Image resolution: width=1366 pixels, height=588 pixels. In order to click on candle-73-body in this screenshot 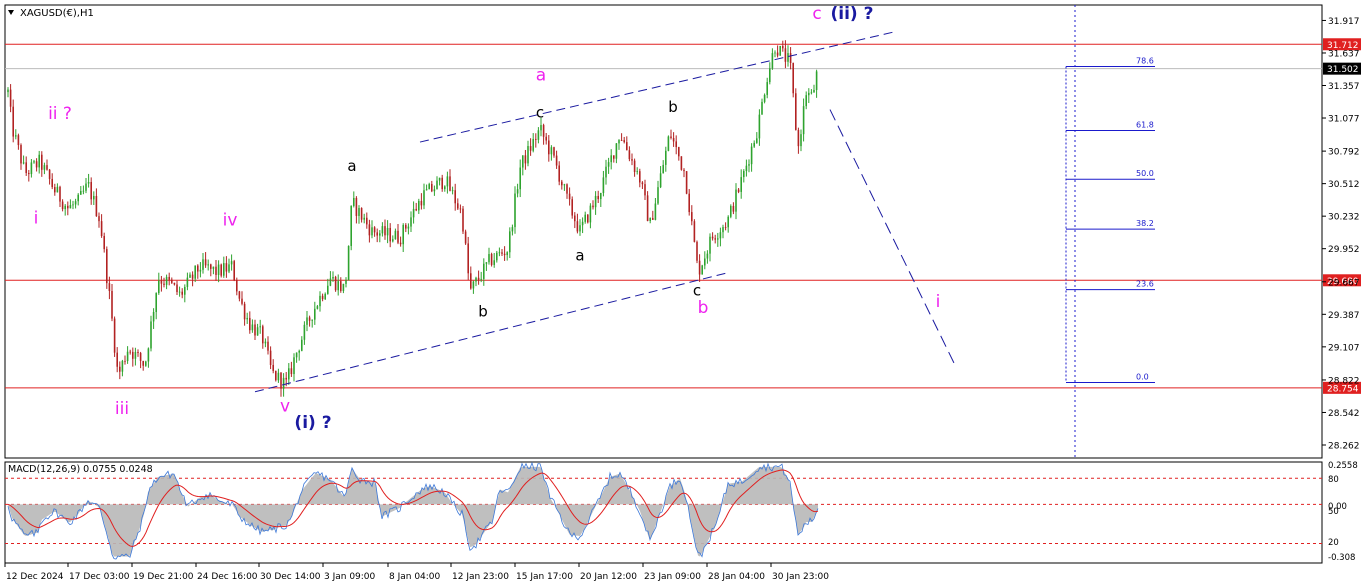, I will do `click(198, 268)`.